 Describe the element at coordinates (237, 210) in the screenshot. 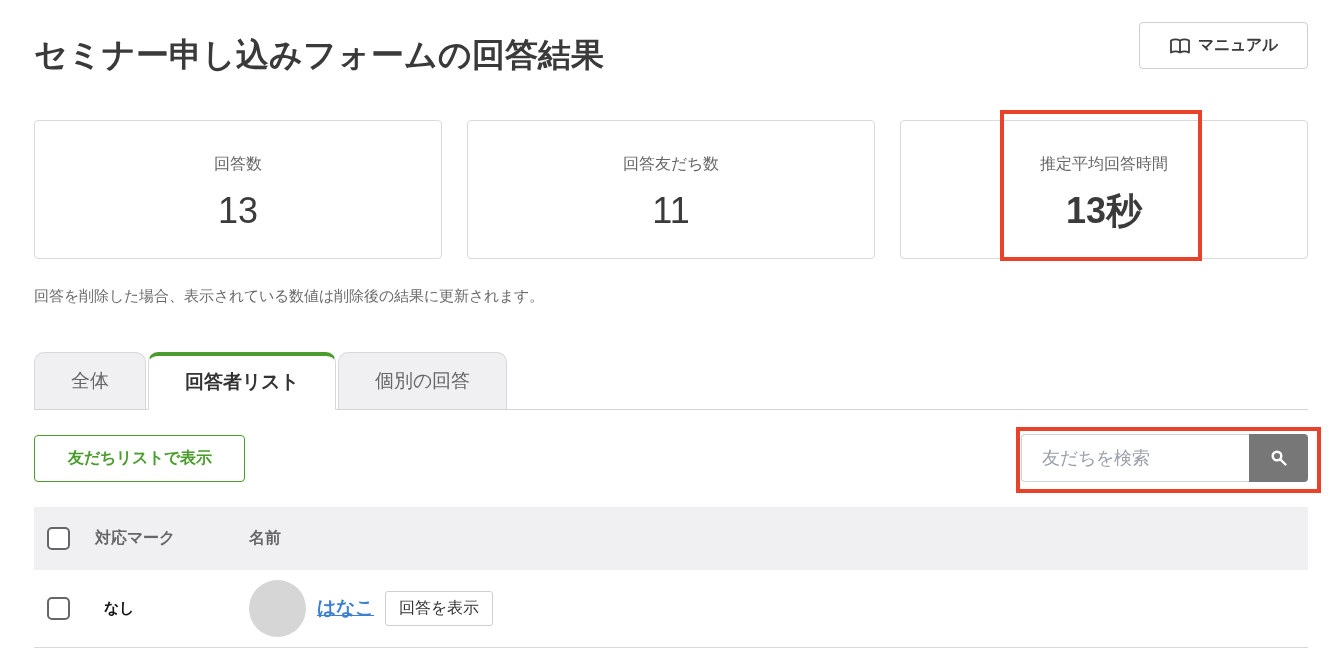

I see `stat-value: 13` at that location.